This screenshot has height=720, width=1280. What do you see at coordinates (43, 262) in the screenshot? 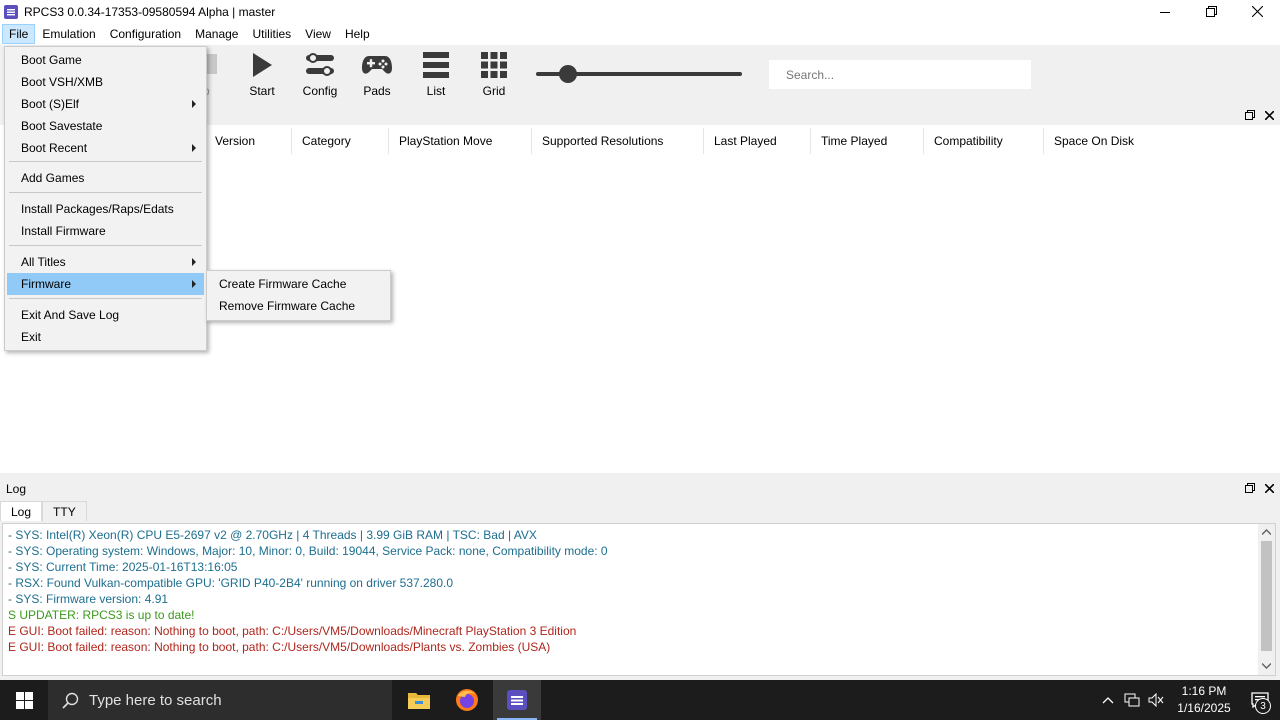
I see `menu-item-label: All Titles` at bounding box center [43, 262].